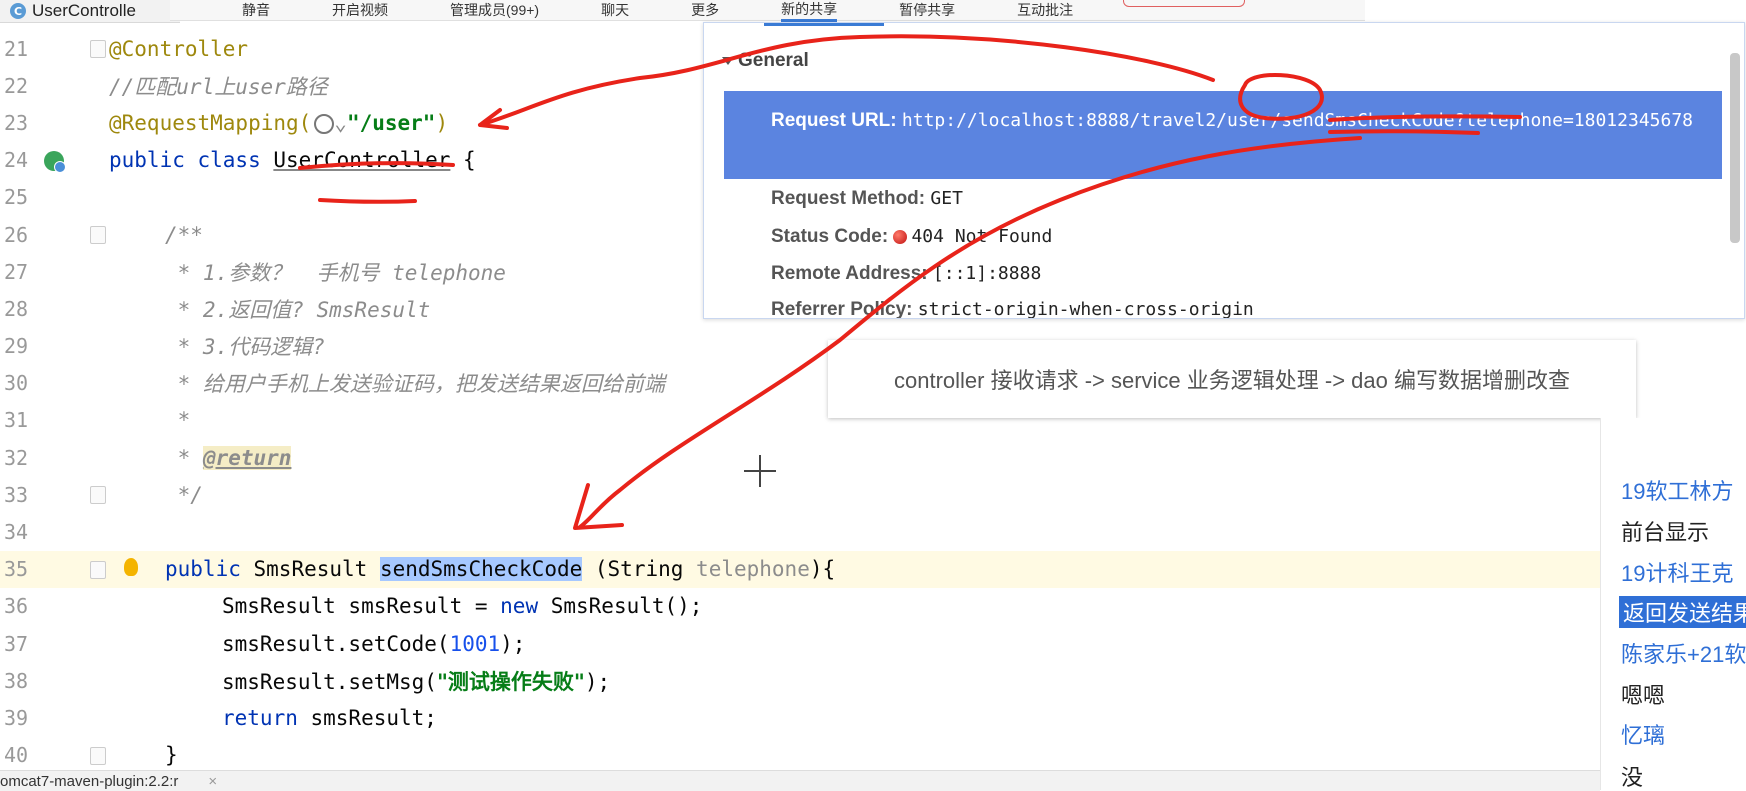  What do you see at coordinates (800, 531) in the screenshot?
I see `code-line: 34` at bounding box center [800, 531].